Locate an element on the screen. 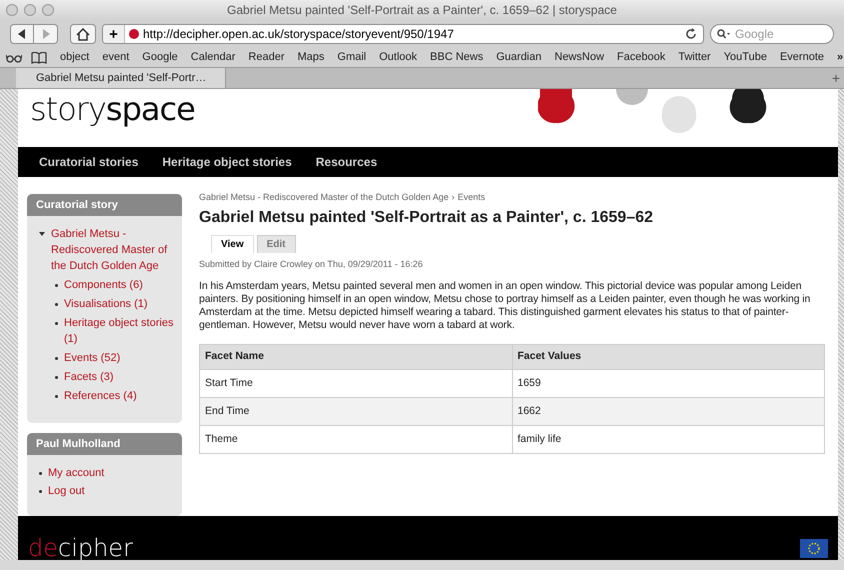 This screenshot has width=844, height=570. forward-arrow-icon is located at coordinates (46, 34).